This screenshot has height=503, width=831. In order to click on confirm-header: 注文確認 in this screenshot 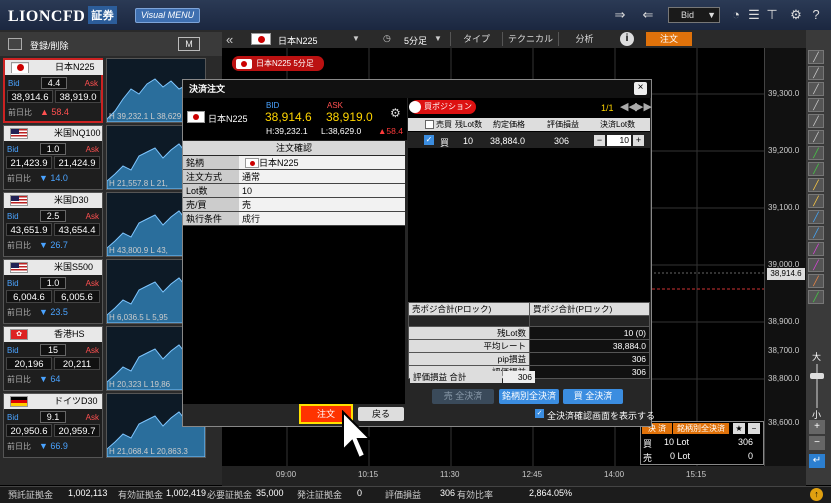, I will do `click(294, 148)`.